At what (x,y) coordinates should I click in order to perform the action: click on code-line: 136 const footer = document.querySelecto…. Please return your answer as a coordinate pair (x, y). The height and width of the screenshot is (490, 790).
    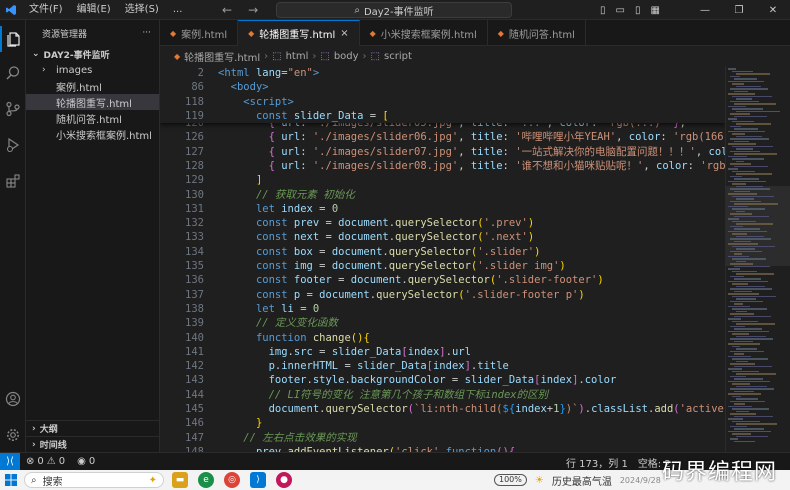
    Looking at the image, I should click on (442, 280).